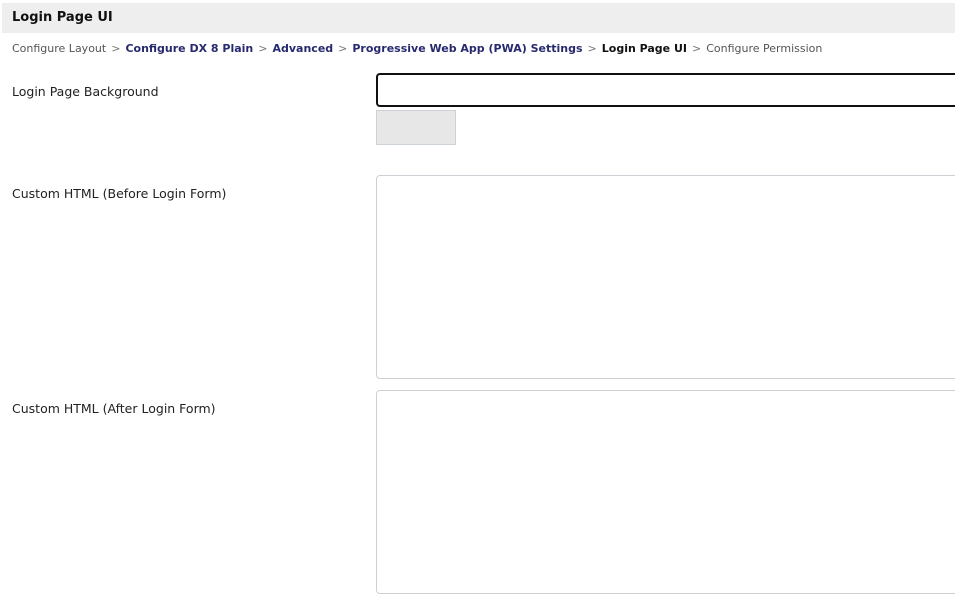 This screenshot has width=955, height=611. What do you see at coordinates (189, 48) in the screenshot?
I see `breadcrumb-configure-dx8-plain: Configure DX 8 Plain` at bounding box center [189, 48].